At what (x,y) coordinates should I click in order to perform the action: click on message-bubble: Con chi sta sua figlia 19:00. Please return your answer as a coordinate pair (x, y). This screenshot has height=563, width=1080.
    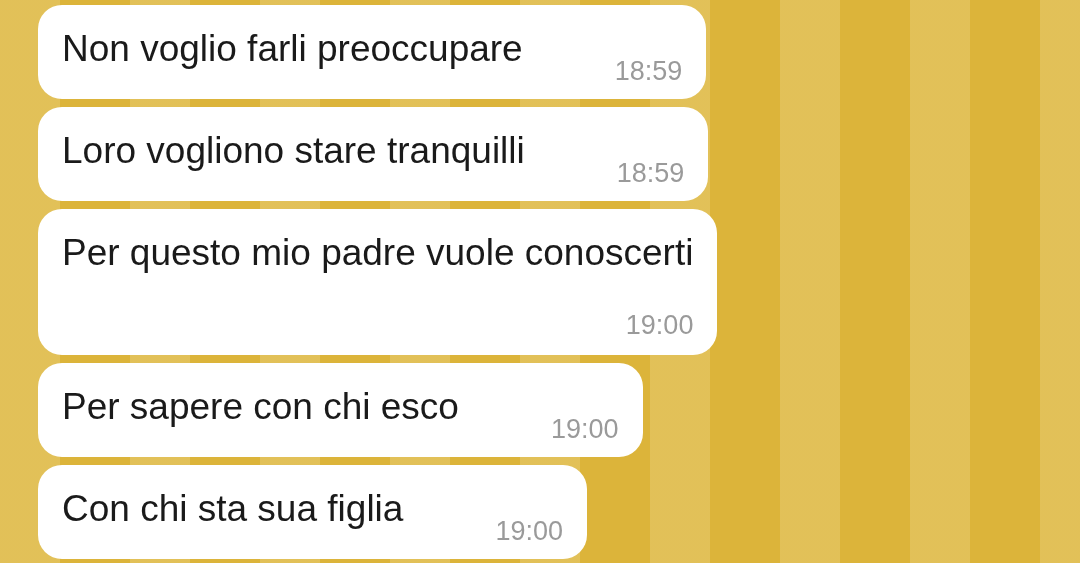
    Looking at the image, I should click on (312, 512).